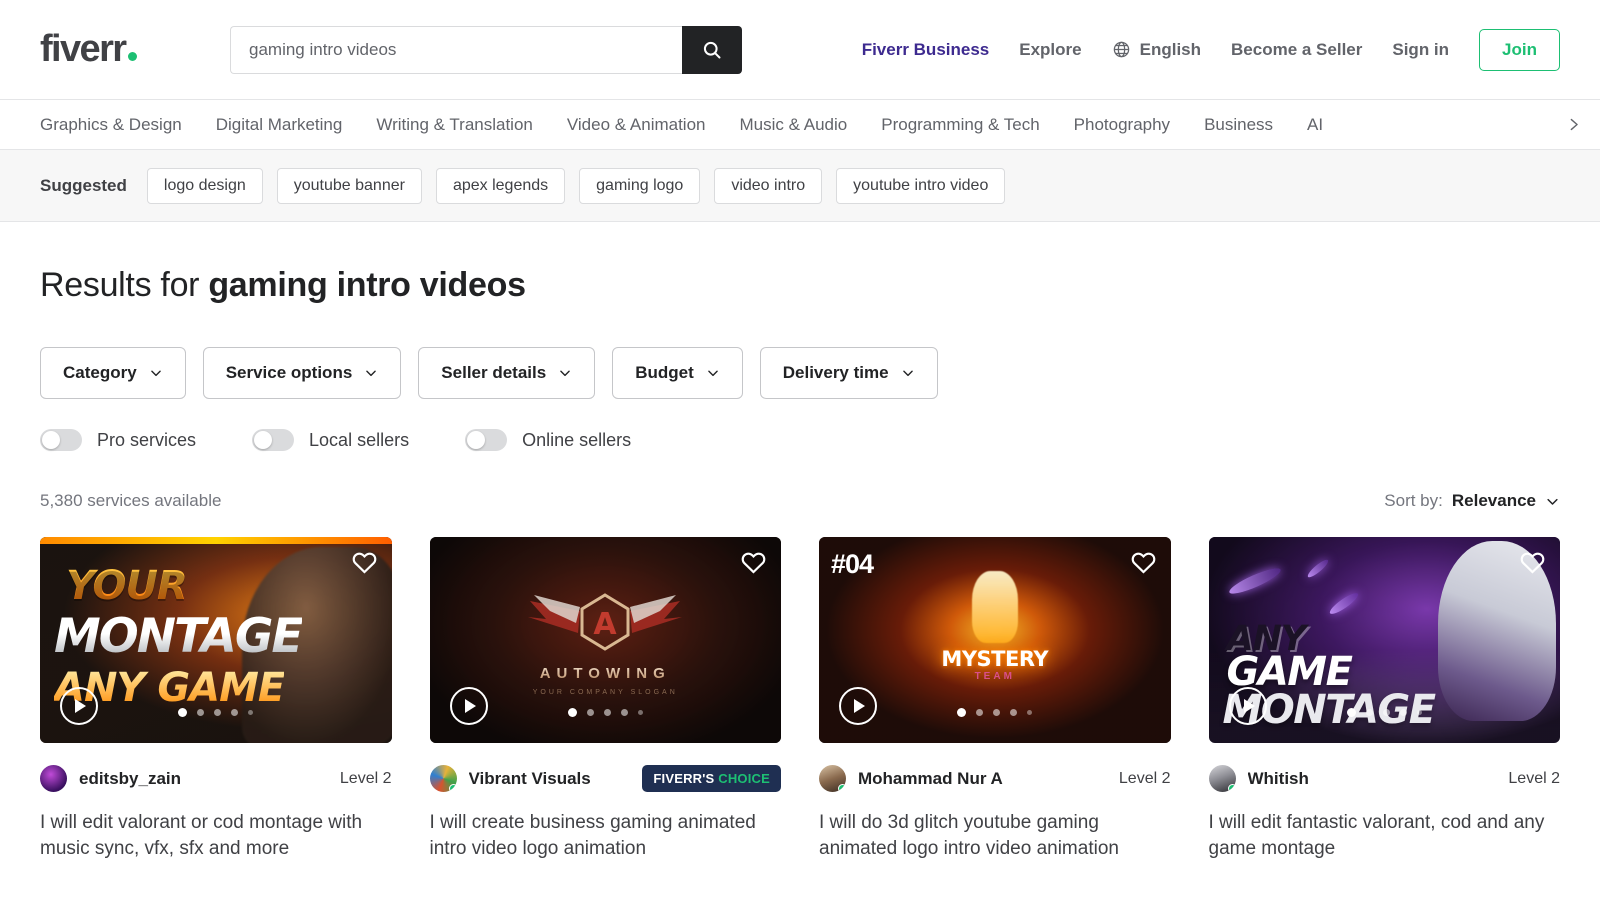 This screenshot has width=1600, height=910. I want to click on category-nav-item-1: Digital Marketing, so click(279, 125).